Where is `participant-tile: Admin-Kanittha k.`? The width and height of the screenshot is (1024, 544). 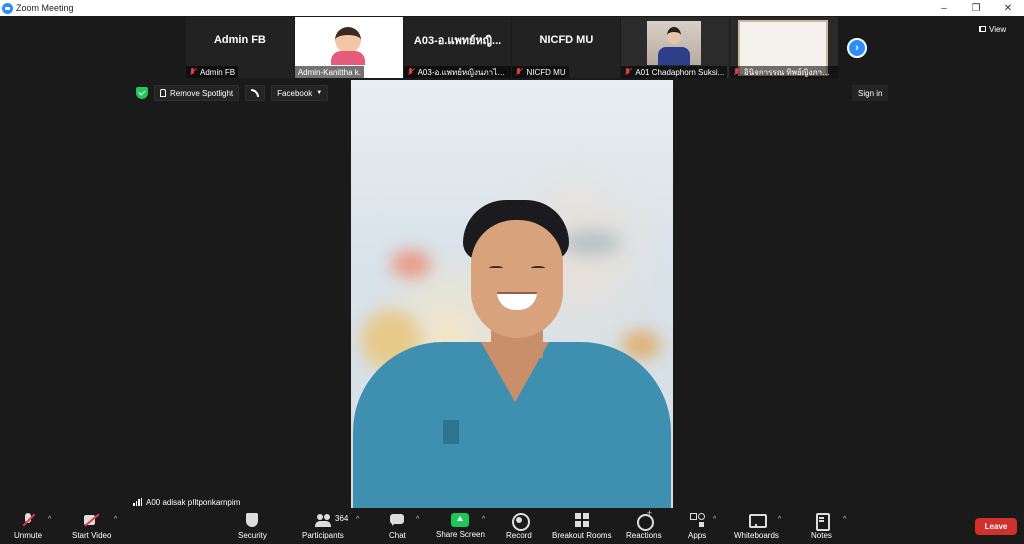
participant-tile: Admin-Kanittha k. is located at coordinates (348, 47).